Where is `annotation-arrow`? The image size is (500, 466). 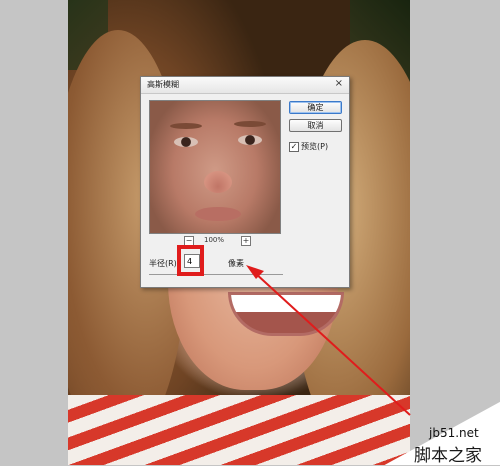
annotation-arrow is located at coordinates (328, 340).